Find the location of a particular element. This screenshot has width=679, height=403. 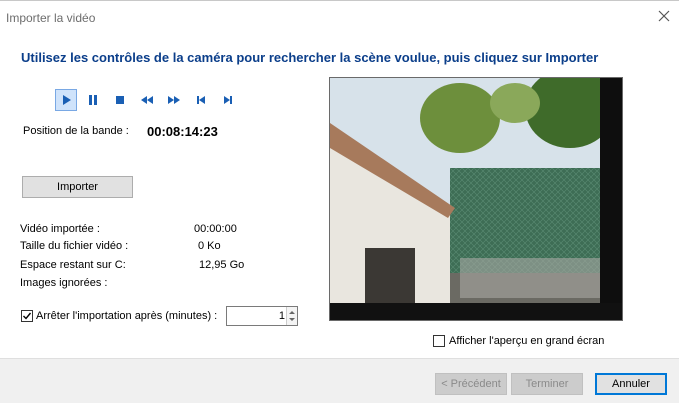

fullscreen-preview-checkbox is located at coordinates (439, 341).